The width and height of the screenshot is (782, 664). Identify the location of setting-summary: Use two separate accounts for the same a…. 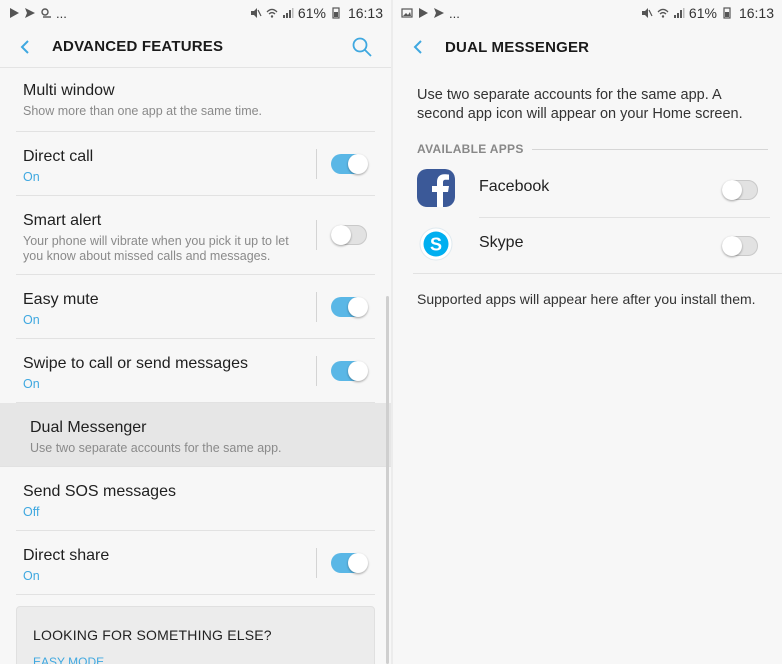
(156, 448).